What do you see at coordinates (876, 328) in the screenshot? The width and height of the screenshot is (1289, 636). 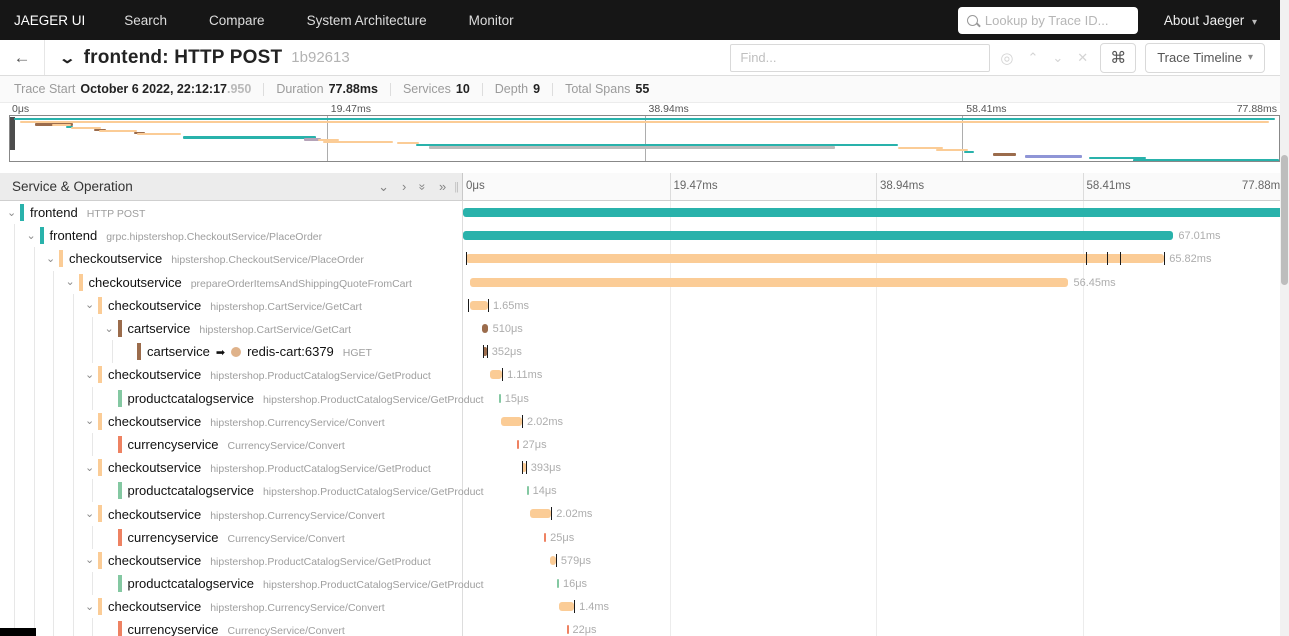 I see `span-bar-row: 510μs` at bounding box center [876, 328].